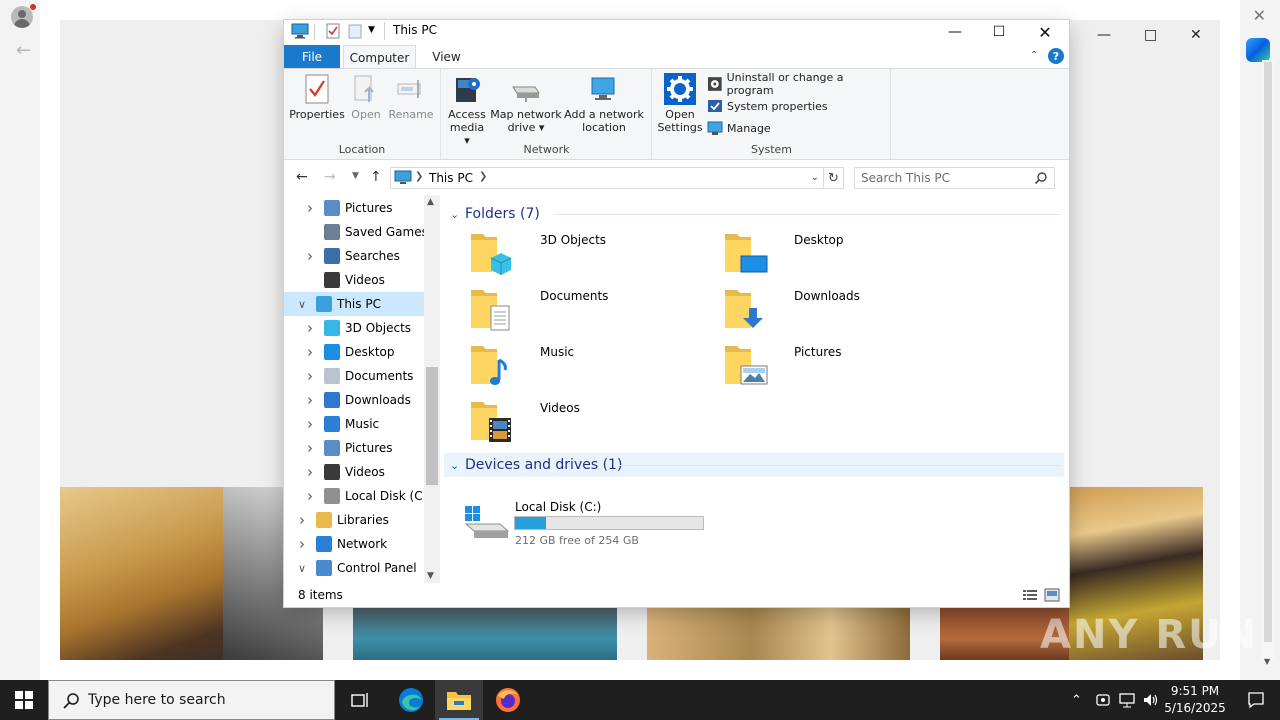 This screenshot has width=1280, height=720. What do you see at coordinates (1030, 595) in the screenshot?
I see `details-view-icon` at bounding box center [1030, 595].